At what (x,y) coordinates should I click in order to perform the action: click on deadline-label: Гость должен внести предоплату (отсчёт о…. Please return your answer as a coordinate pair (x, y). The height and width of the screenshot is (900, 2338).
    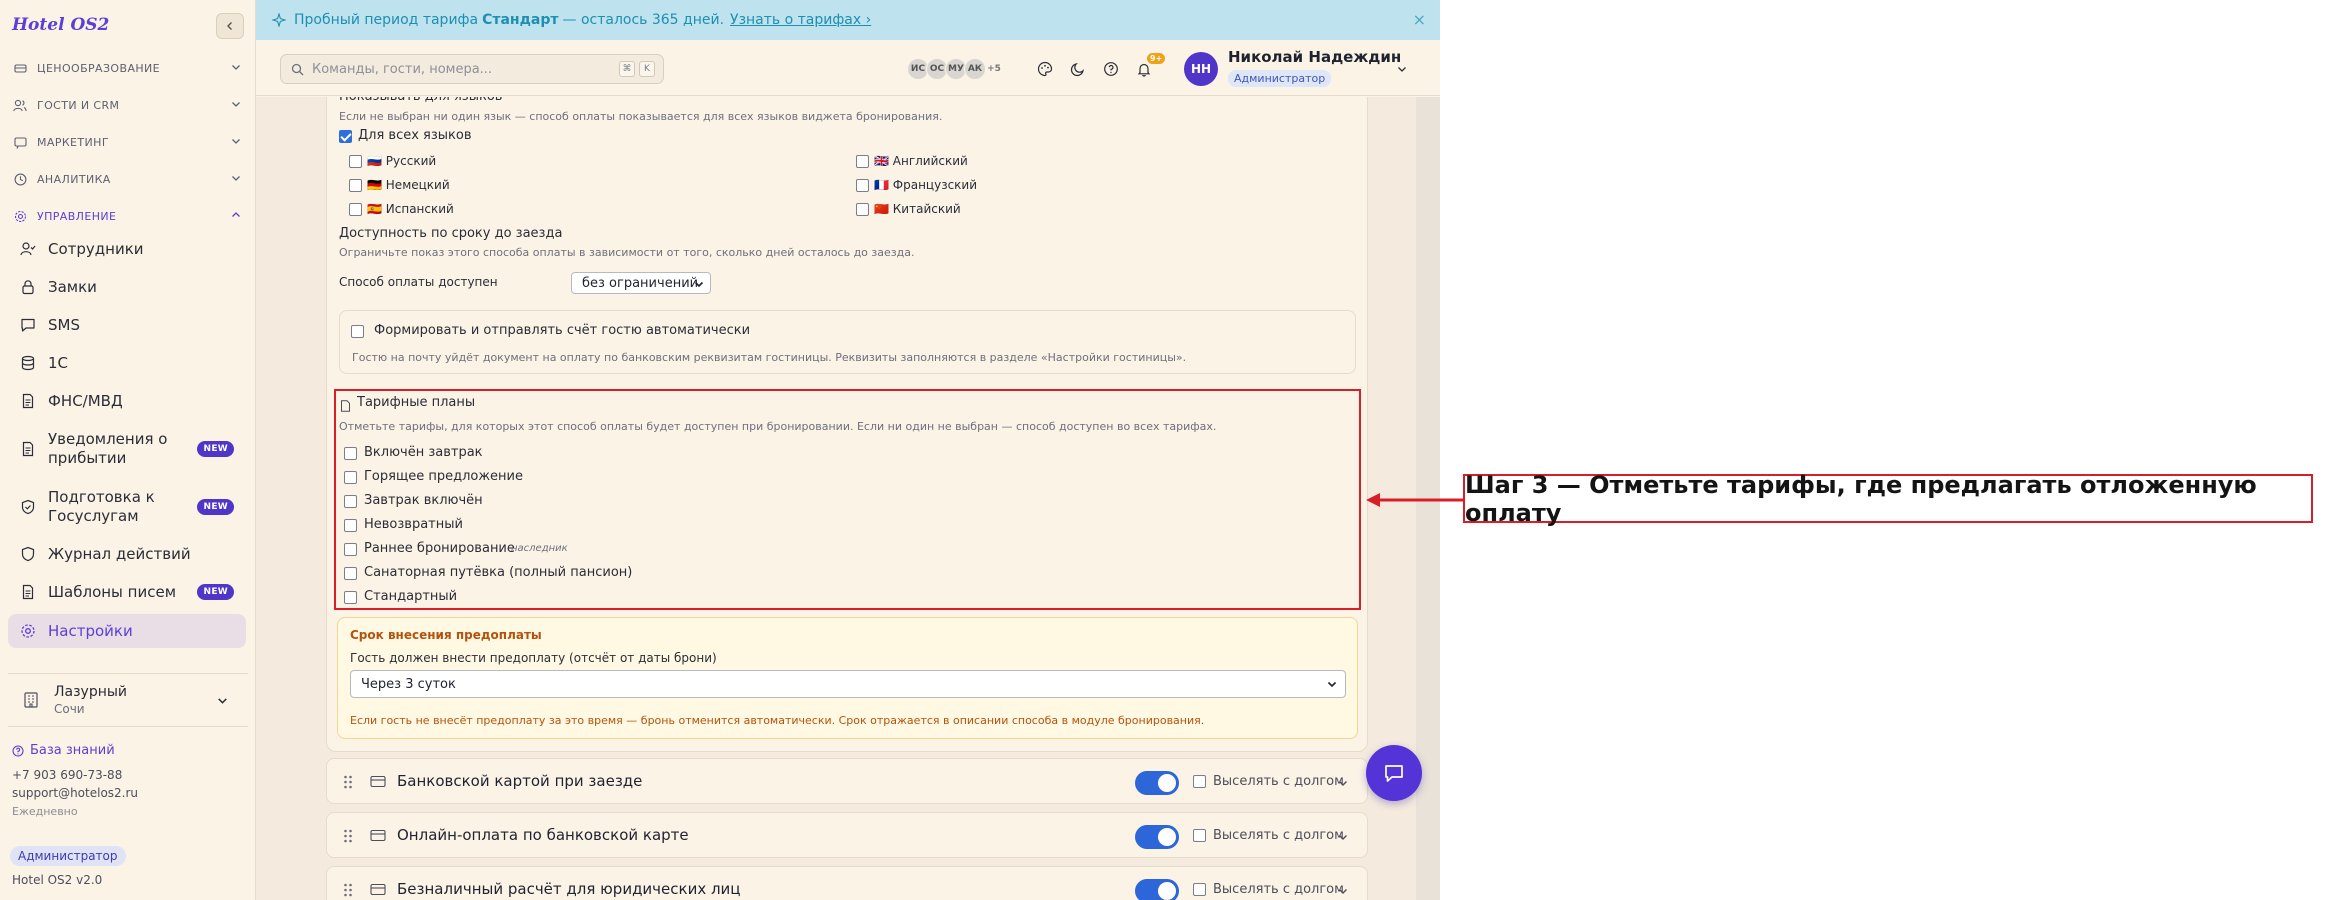
    Looking at the image, I should click on (533, 658).